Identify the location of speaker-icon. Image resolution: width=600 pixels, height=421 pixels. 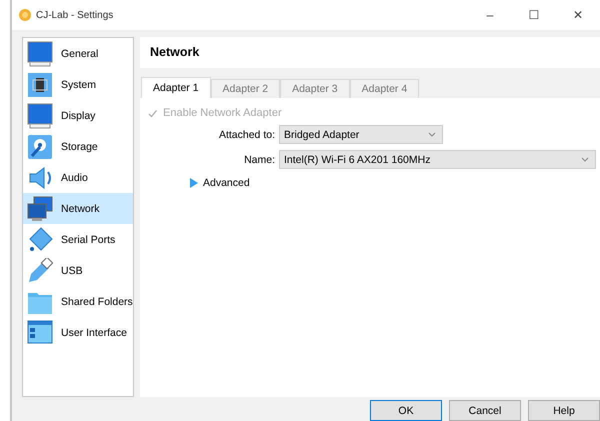
(40, 177).